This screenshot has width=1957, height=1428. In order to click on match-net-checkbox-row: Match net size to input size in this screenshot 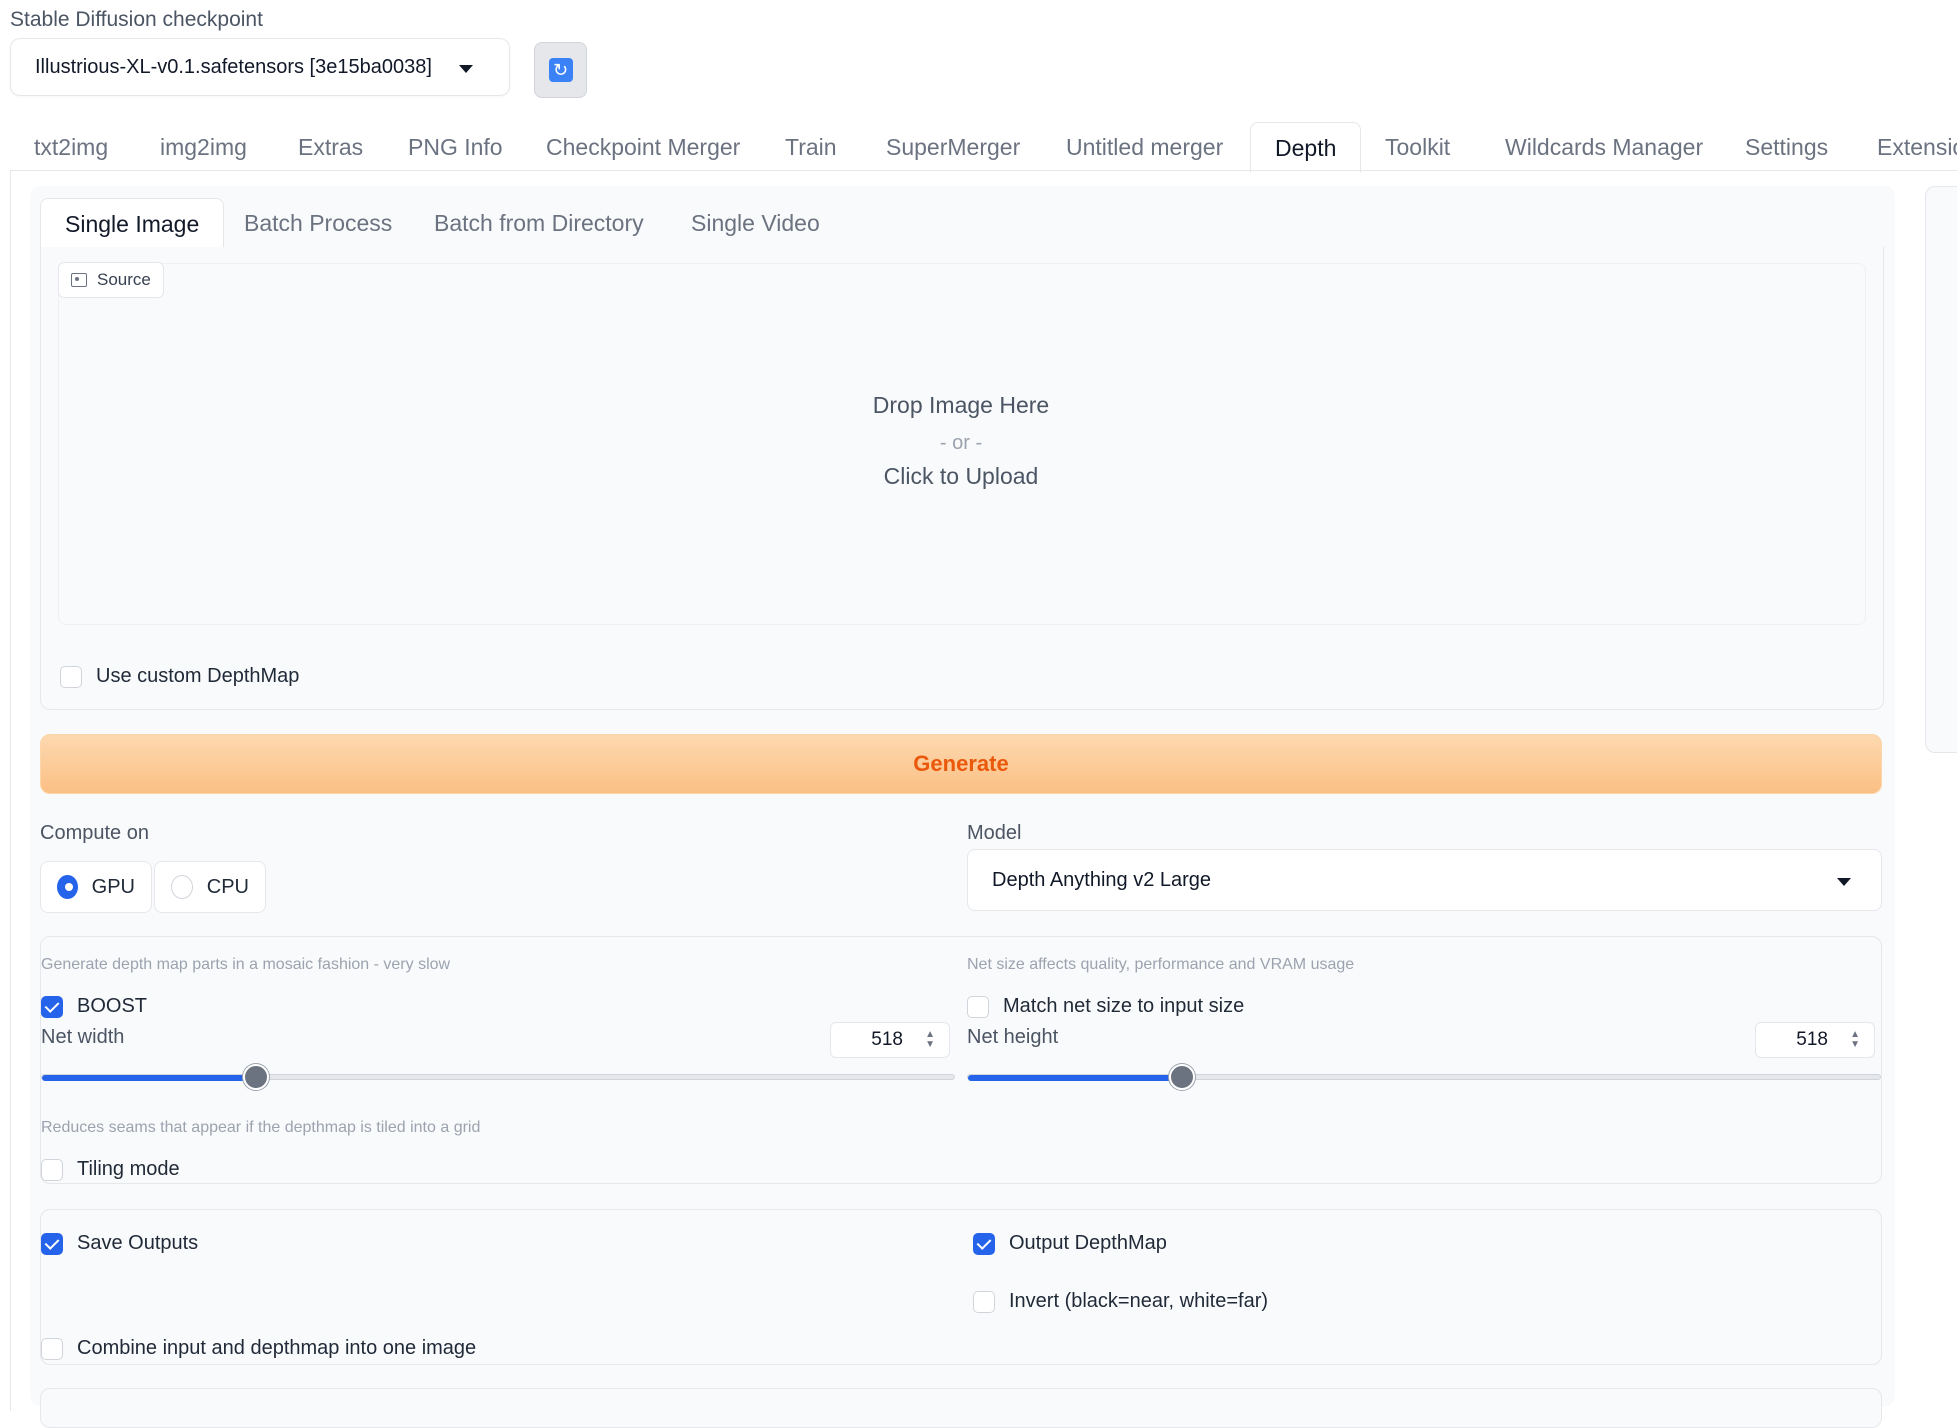, I will do `click(1105, 1006)`.